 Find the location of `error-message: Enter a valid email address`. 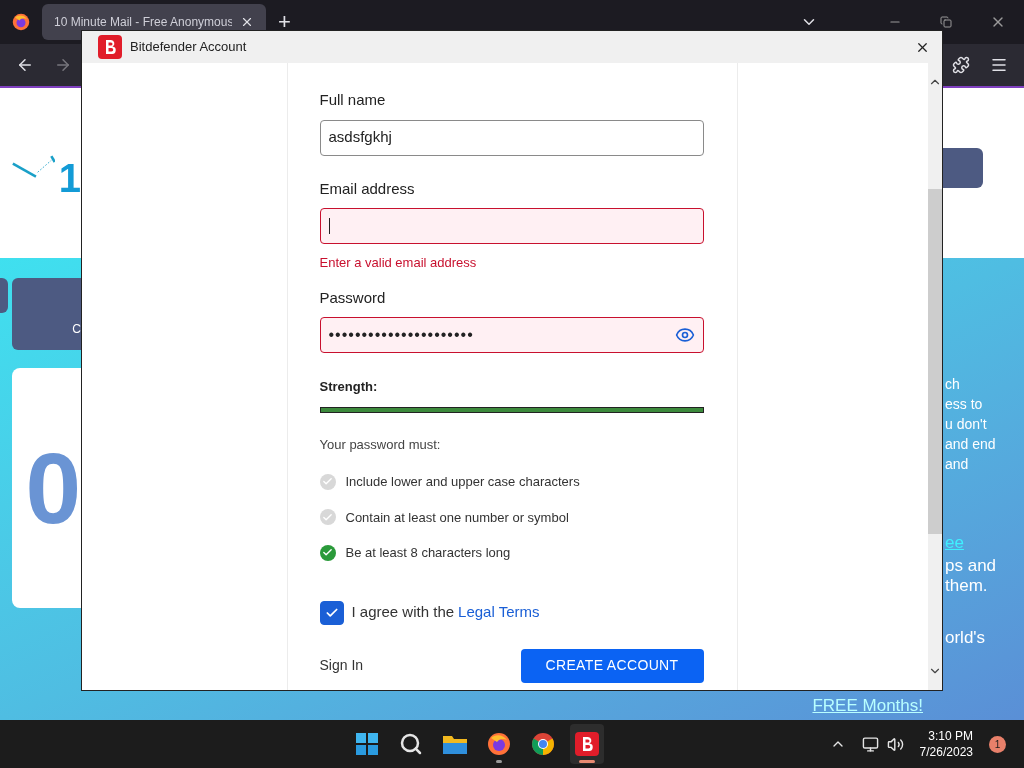

error-message: Enter a valid email address is located at coordinates (398, 263).